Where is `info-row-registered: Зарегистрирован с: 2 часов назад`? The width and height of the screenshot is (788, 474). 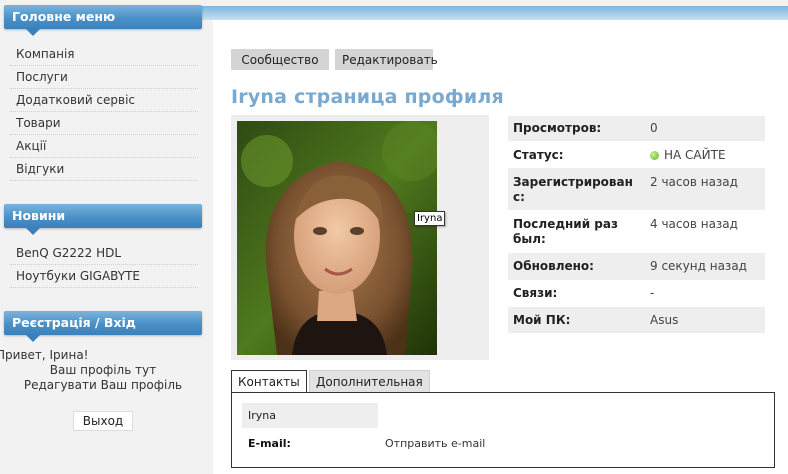 info-row-registered: Зарегистрирован с: 2 часов назад is located at coordinates (636, 189).